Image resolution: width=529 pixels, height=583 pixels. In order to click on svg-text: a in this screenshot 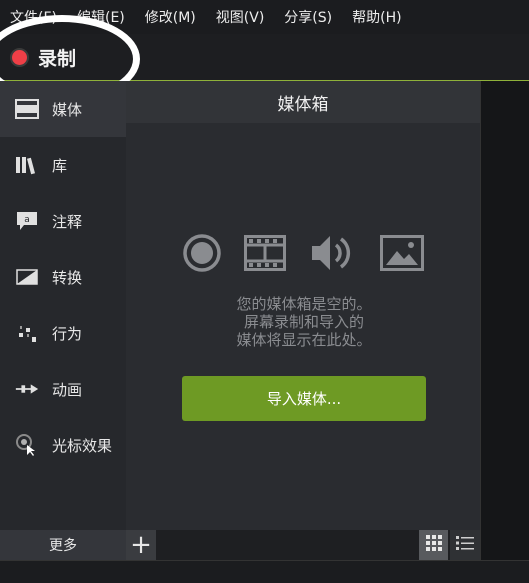, I will do `click(27, 220)`.